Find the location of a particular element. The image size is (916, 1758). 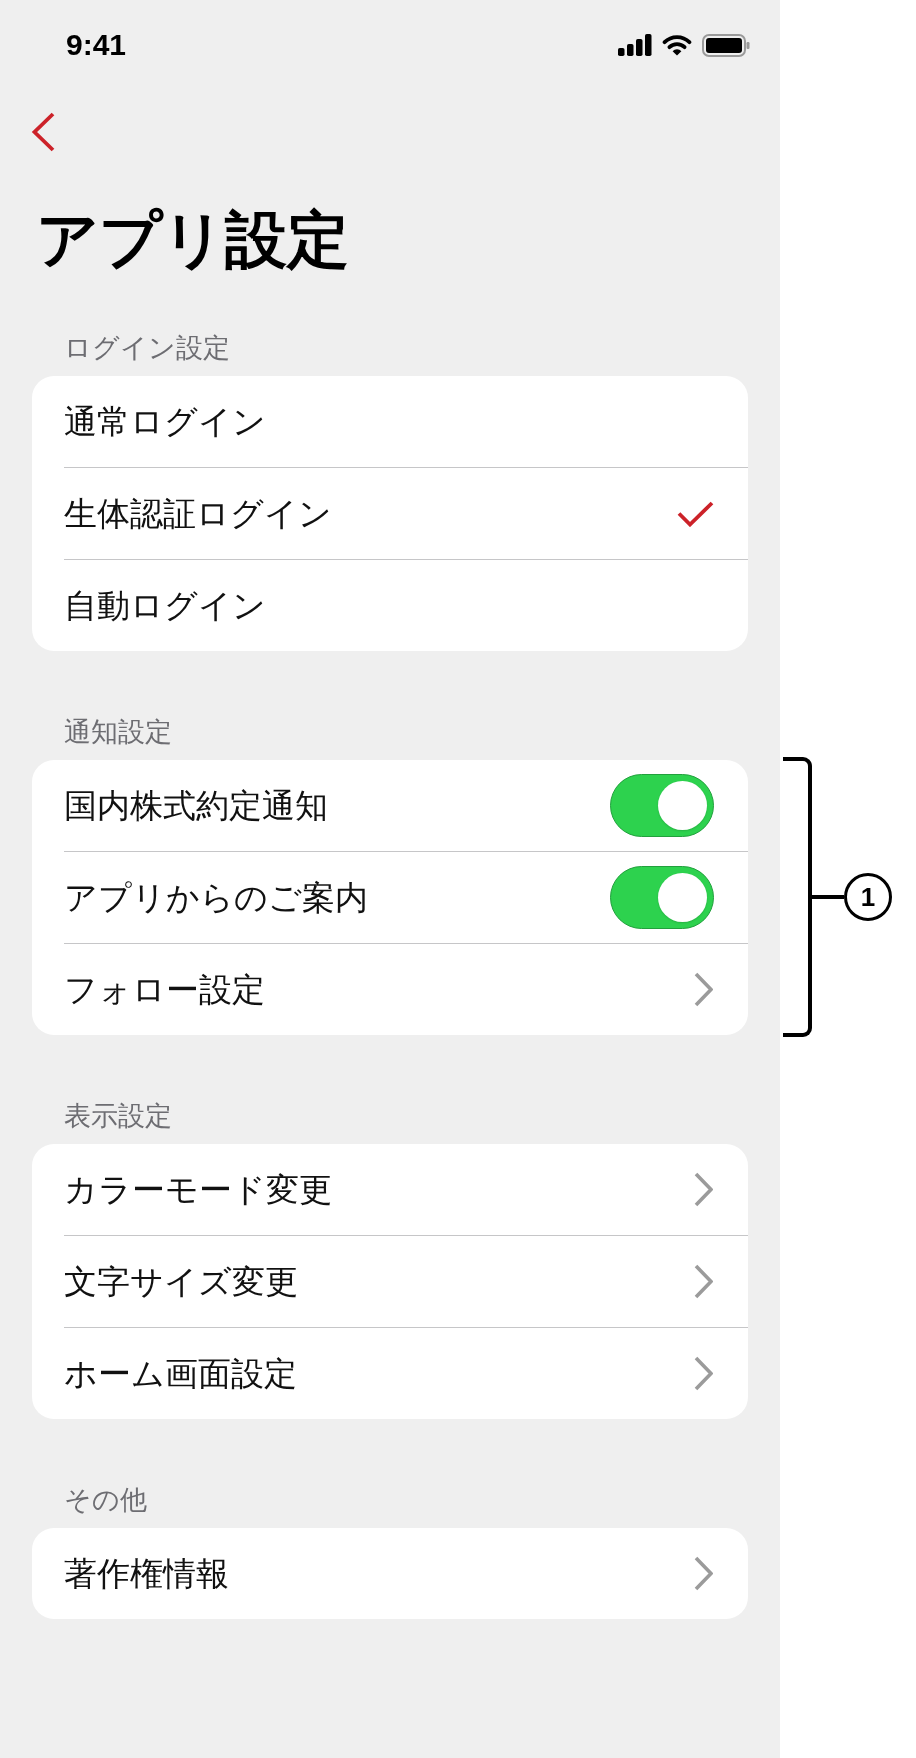

battery-icon is located at coordinates (726, 45).